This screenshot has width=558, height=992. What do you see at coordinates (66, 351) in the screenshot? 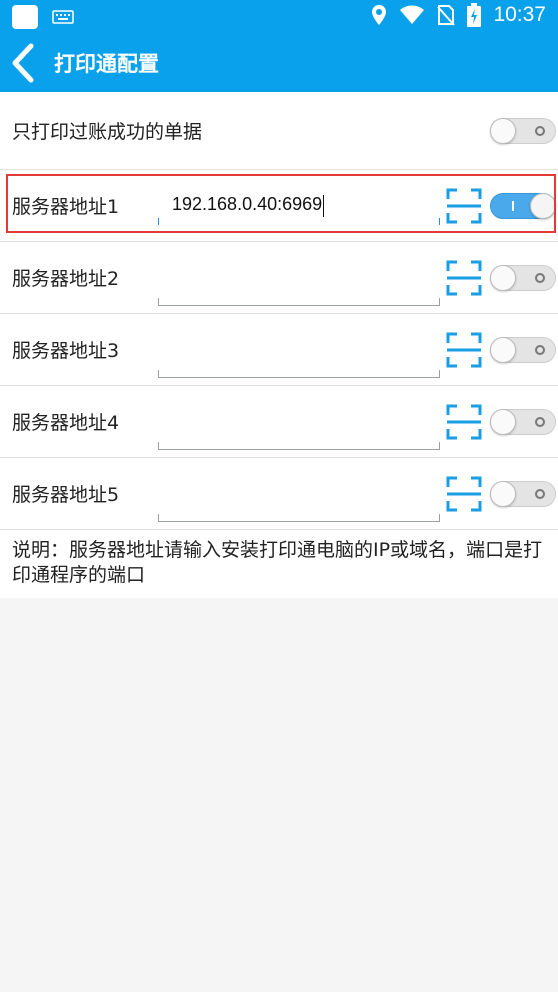
I see `server-label-3: 服务器地址3` at bounding box center [66, 351].